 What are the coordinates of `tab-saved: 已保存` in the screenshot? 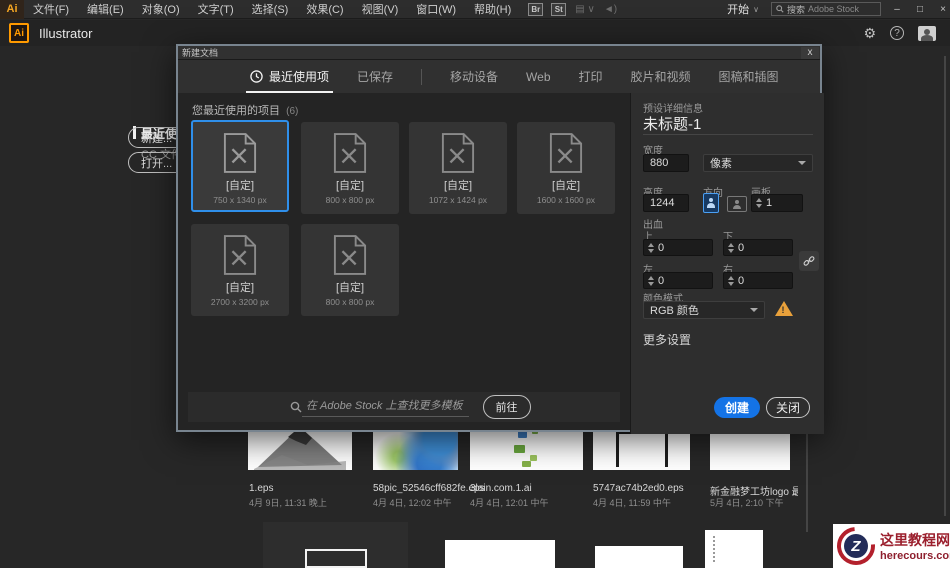 It's located at (375, 76).